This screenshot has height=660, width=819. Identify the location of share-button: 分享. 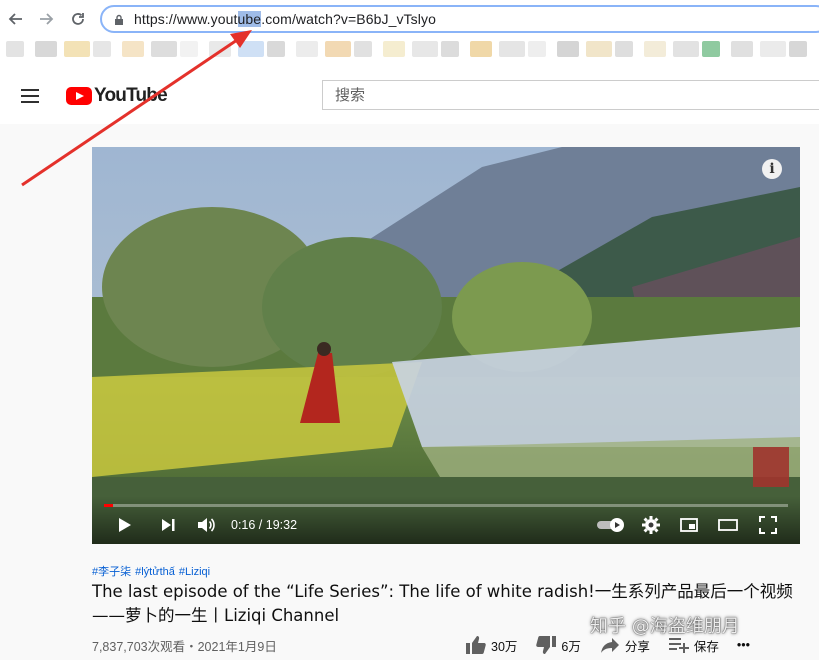
(624, 645).